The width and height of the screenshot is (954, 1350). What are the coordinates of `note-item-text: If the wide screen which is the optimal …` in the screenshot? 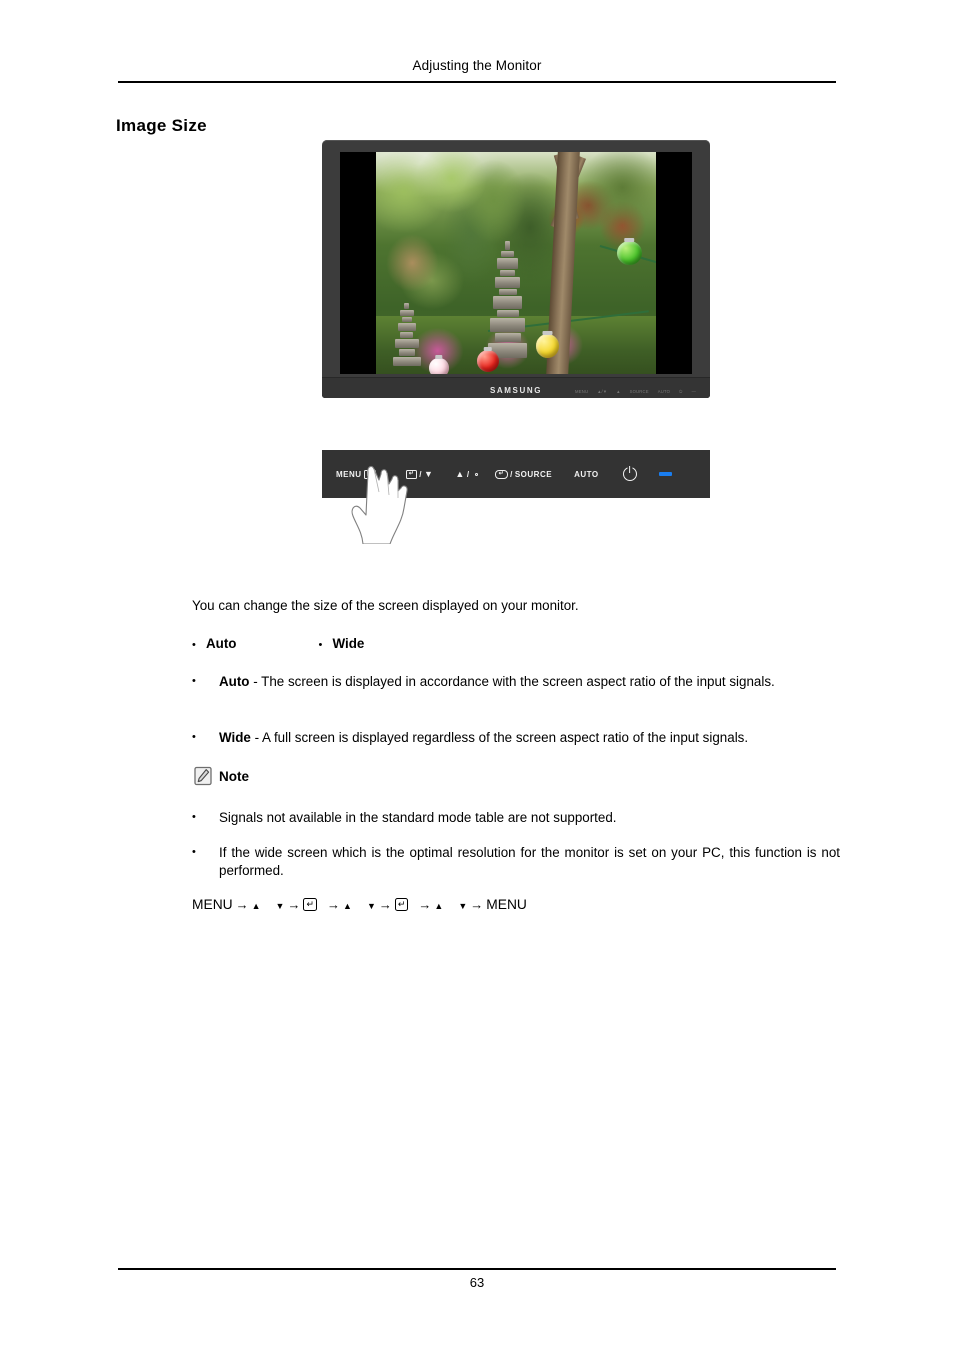 It's located at (529, 862).